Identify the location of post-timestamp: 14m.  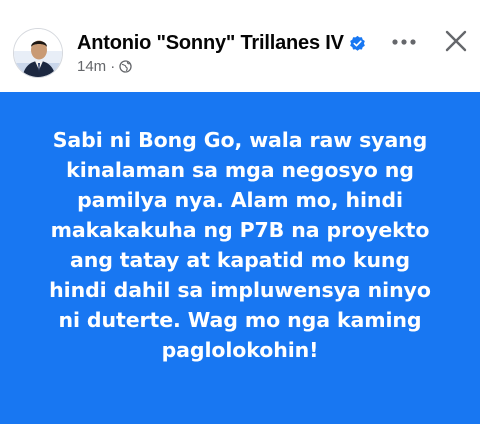
(91, 66).